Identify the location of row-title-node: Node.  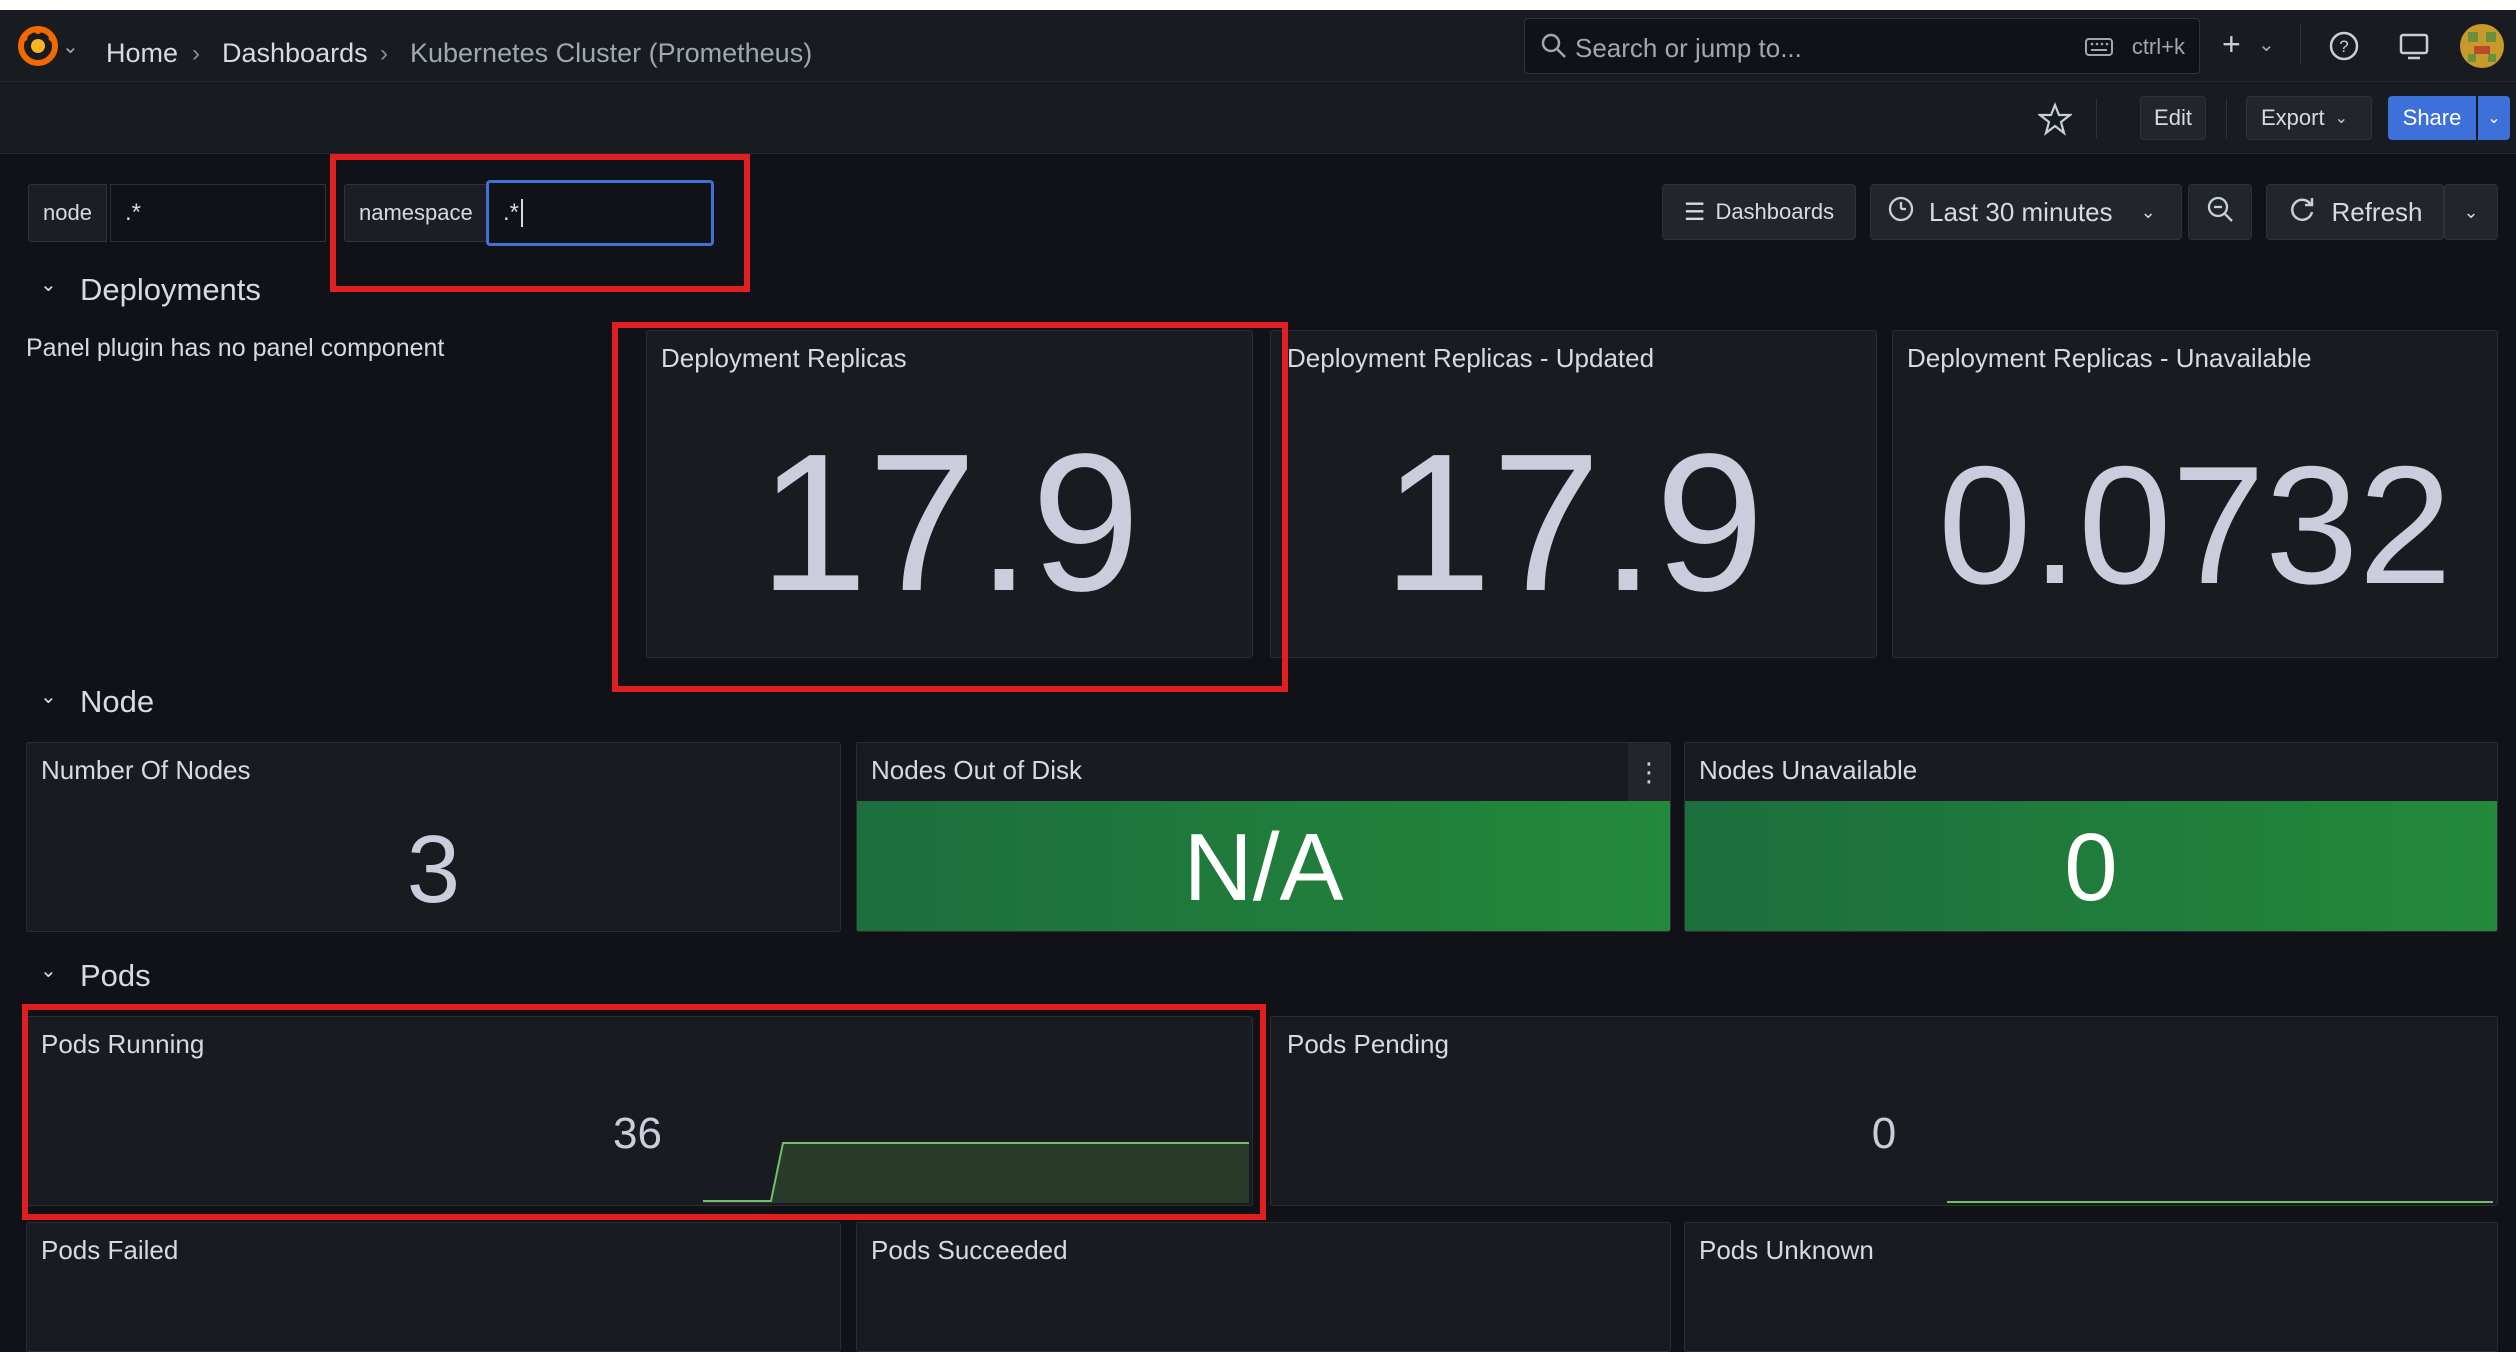
(117, 702).